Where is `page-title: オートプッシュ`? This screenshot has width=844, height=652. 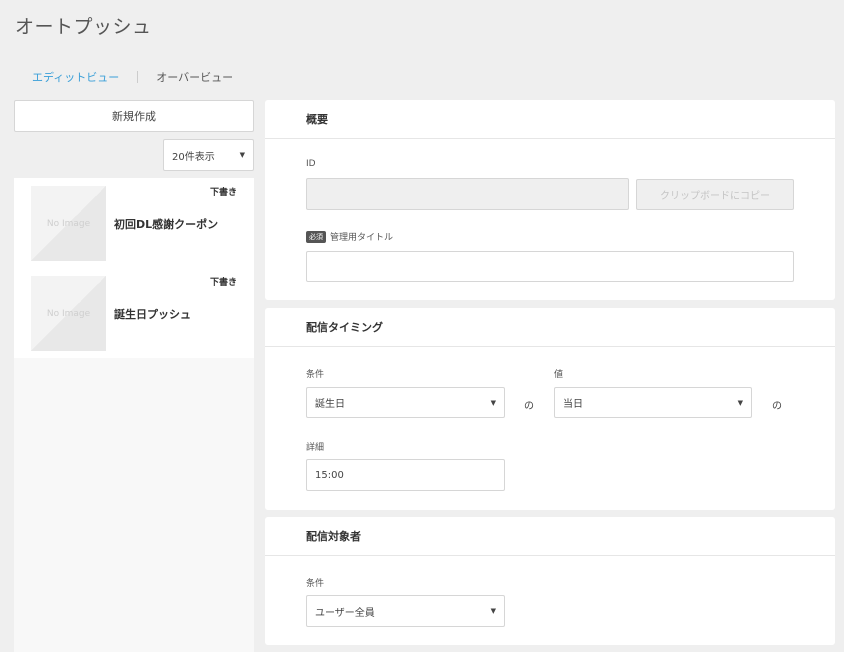
page-title: オートプッシュ is located at coordinates (83, 27).